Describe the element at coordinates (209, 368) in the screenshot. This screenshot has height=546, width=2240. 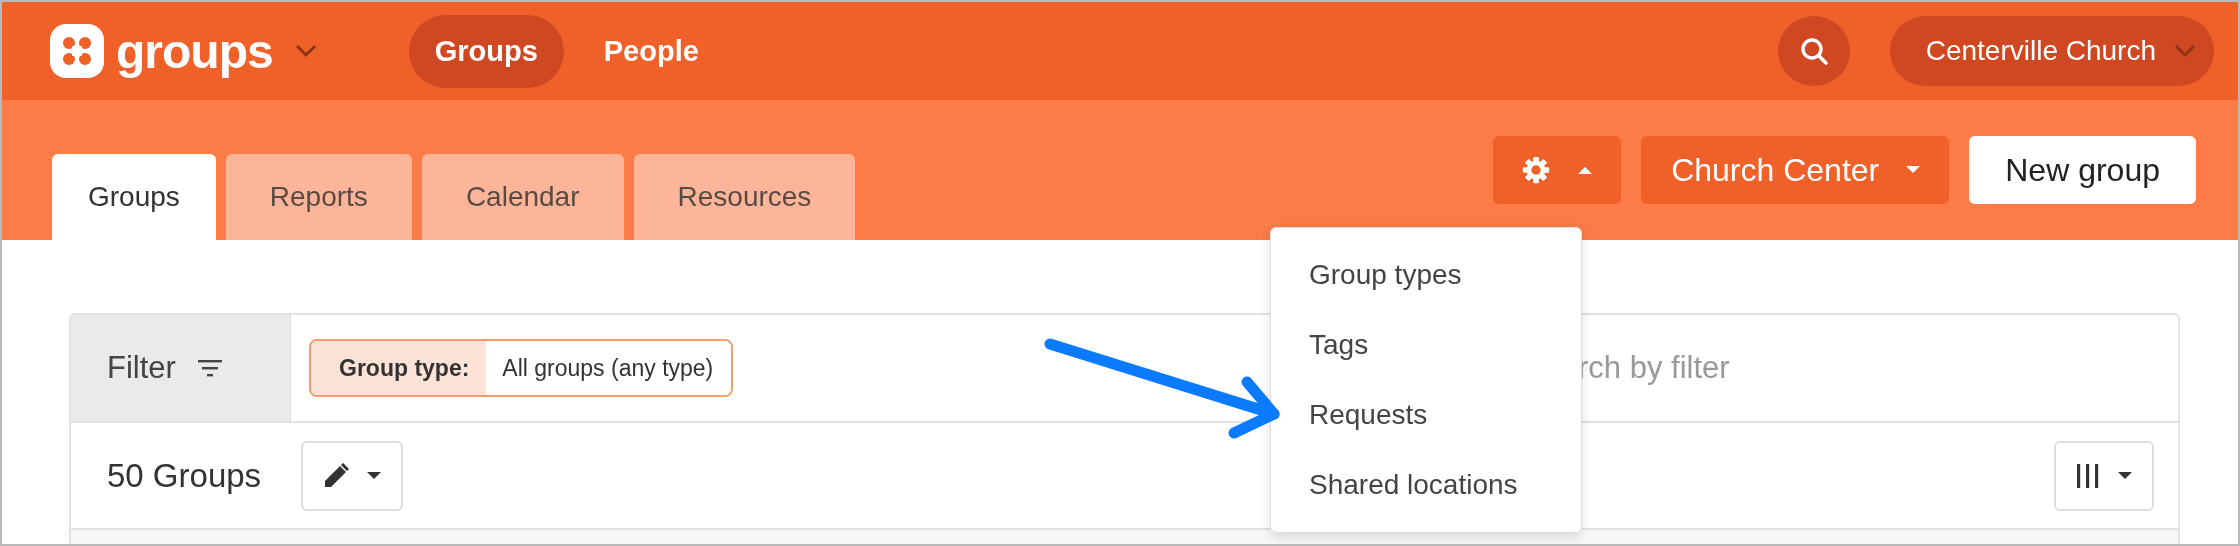
I see `filter-icon` at that location.